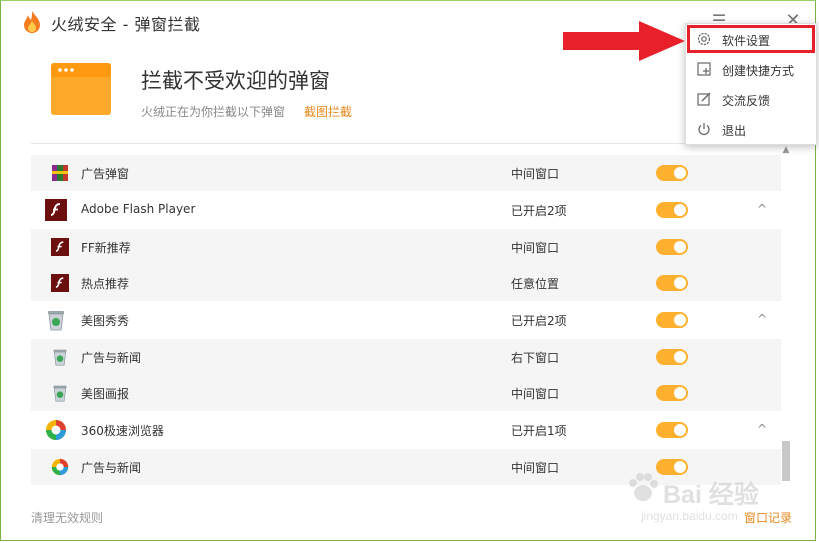 The height and width of the screenshot is (543, 819). I want to click on menu-item-settings: 软件设置, so click(751, 39).